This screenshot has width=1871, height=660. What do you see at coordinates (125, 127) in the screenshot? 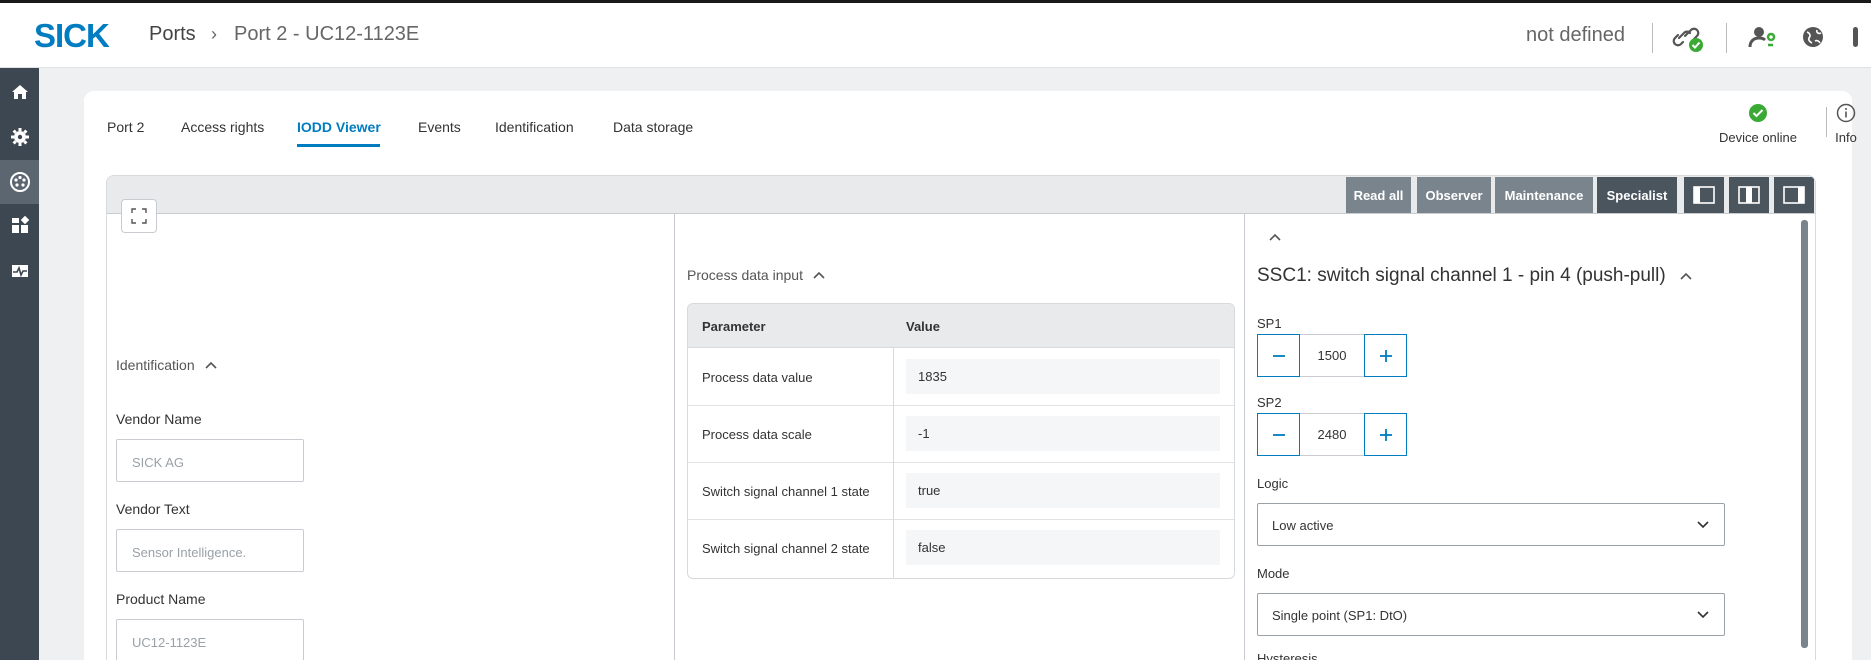
I see `tab-port-2: Port 2` at bounding box center [125, 127].